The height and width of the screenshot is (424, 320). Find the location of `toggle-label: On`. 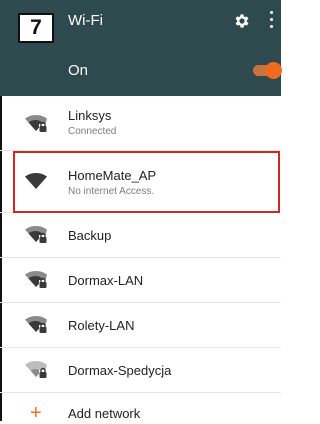

toggle-label: On is located at coordinates (78, 70).